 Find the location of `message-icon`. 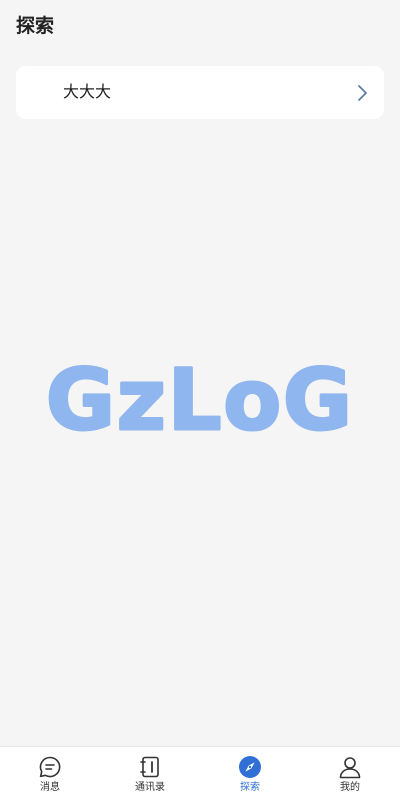

message-icon is located at coordinates (50, 767).